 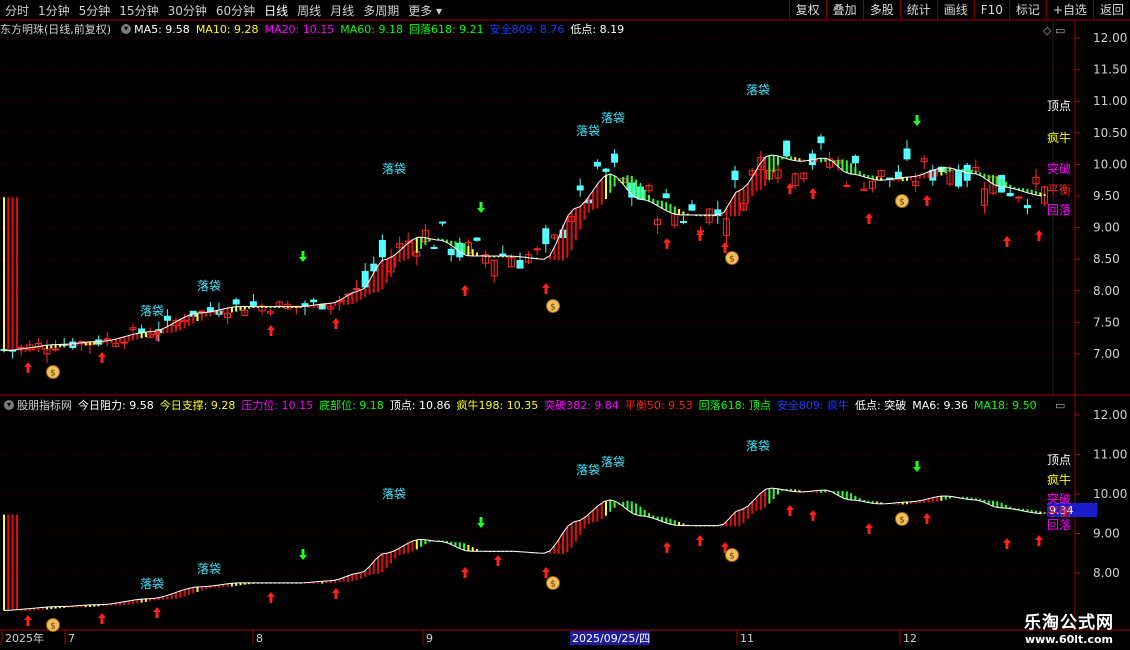 What do you see at coordinates (734, 405) in the screenshot?
I see `legend-value: 回落618: 顶点` at bounding box center [734, 405].